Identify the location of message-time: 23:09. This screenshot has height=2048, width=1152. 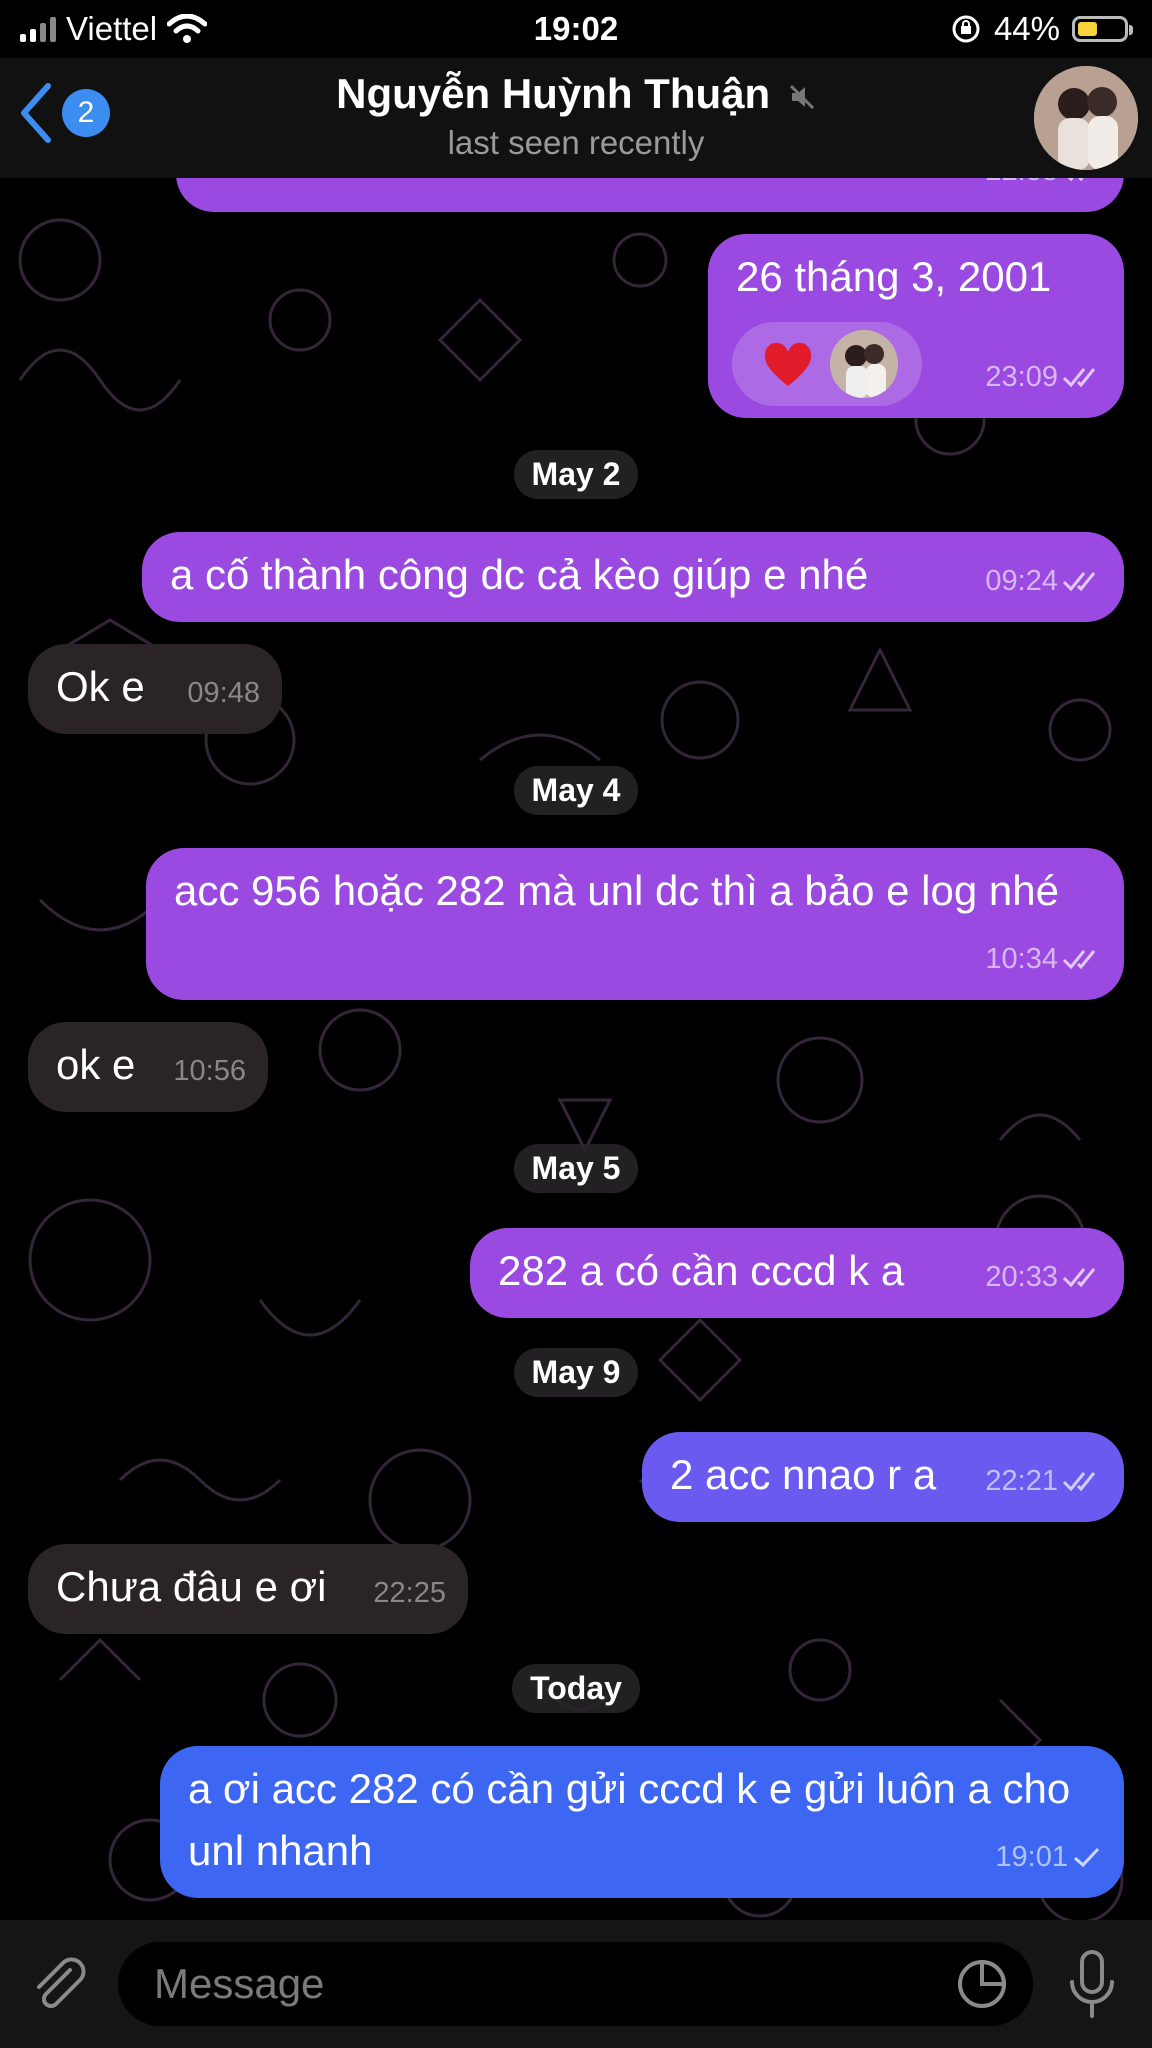
(1021, 377).